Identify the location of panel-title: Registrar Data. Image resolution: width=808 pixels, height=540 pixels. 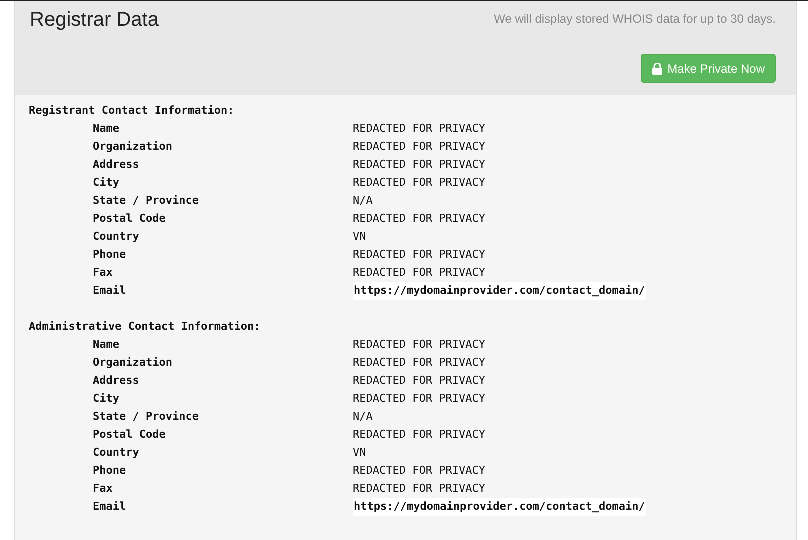
(95, 21).